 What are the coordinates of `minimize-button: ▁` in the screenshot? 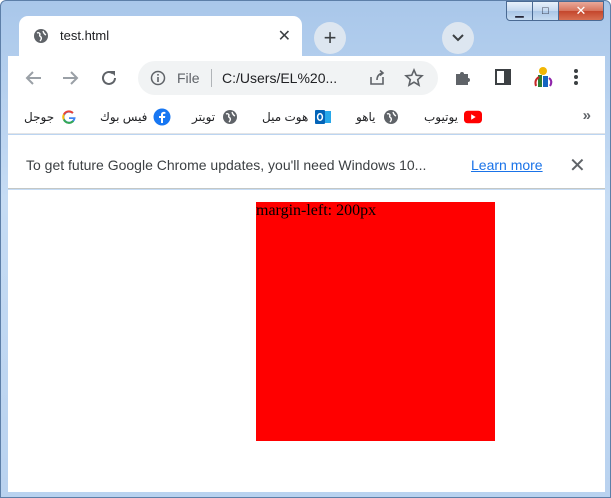 It's located at (519, 11).